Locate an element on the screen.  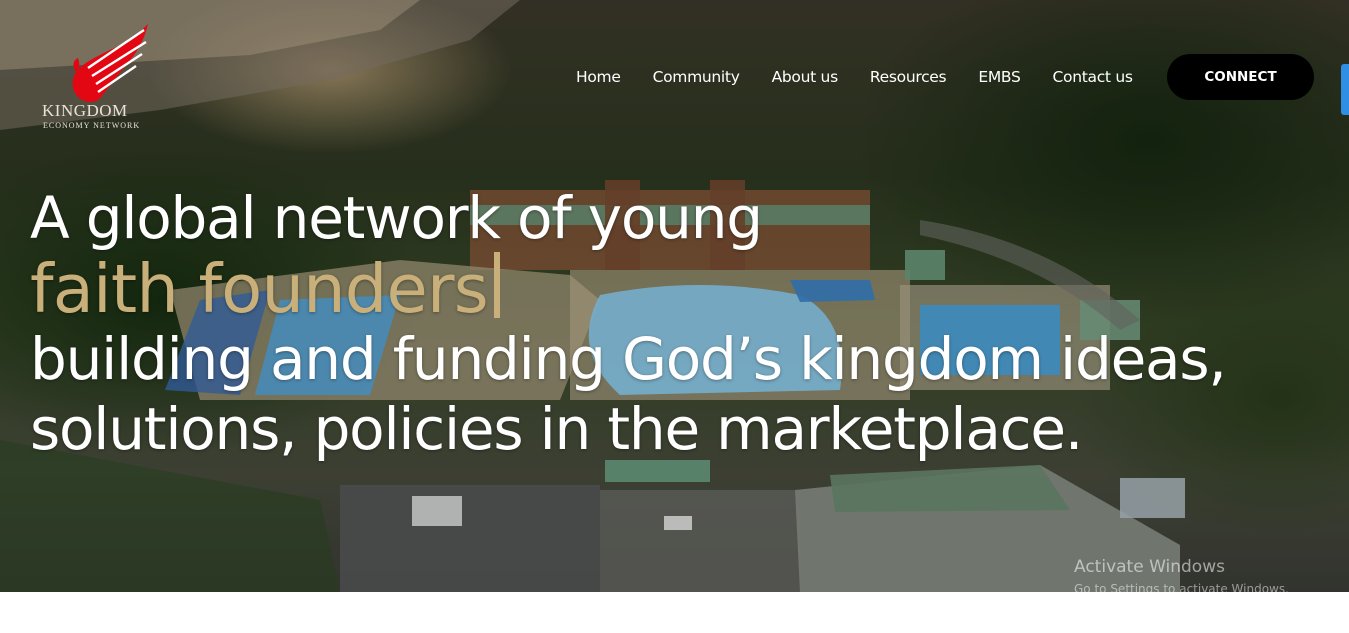
nav-item-about-us: About us is located at coordinates (805, 78).